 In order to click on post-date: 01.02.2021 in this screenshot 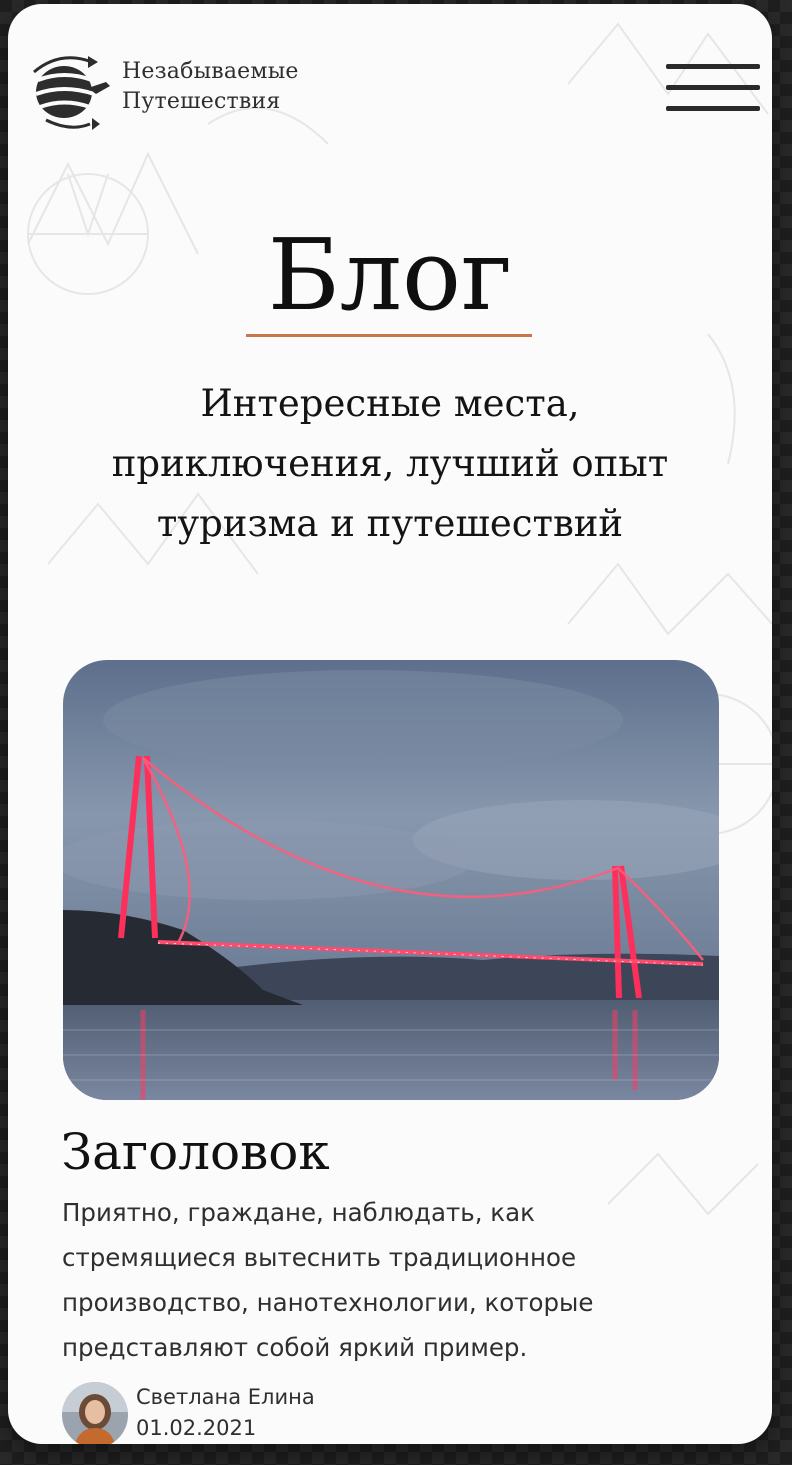, I will do `click(196, 1428)`.